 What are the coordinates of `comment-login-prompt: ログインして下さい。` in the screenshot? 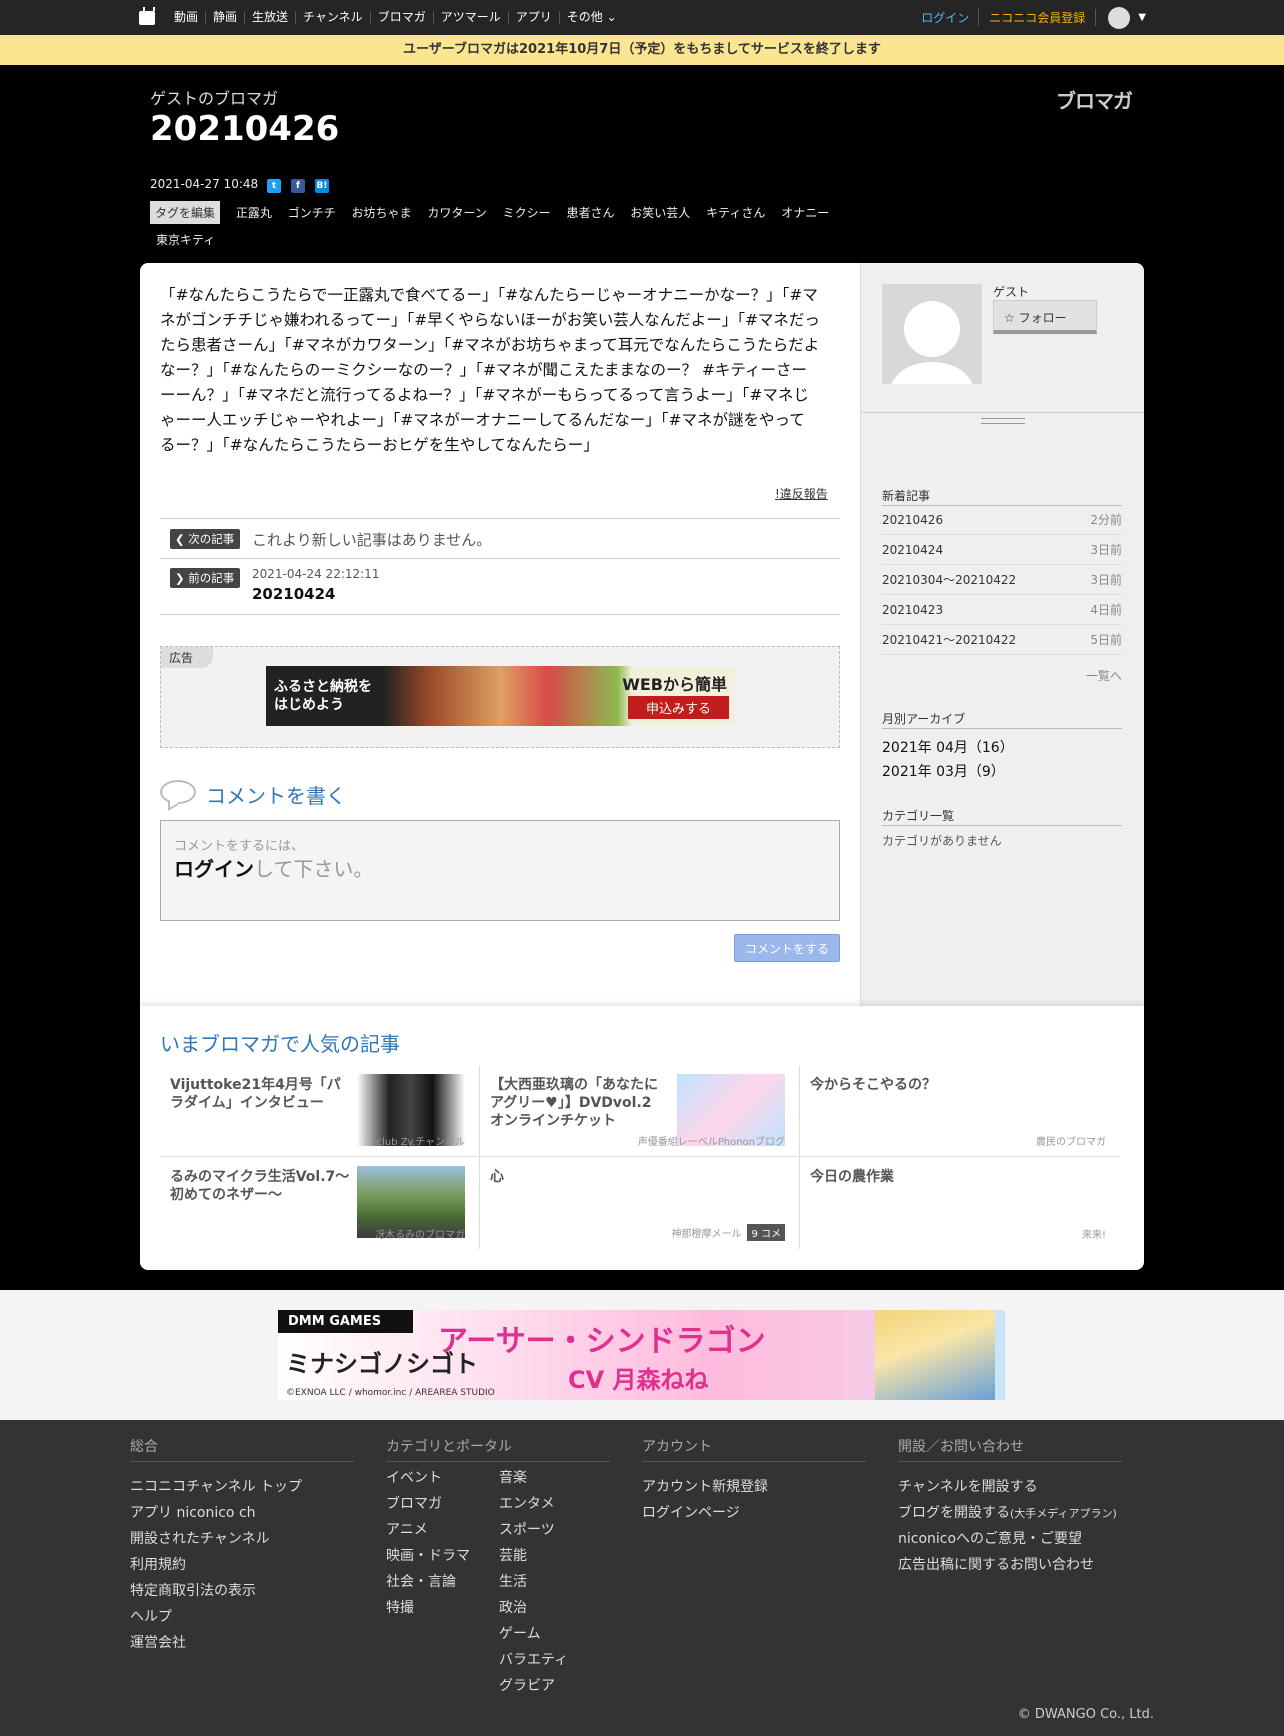 It's located at (274, 869).